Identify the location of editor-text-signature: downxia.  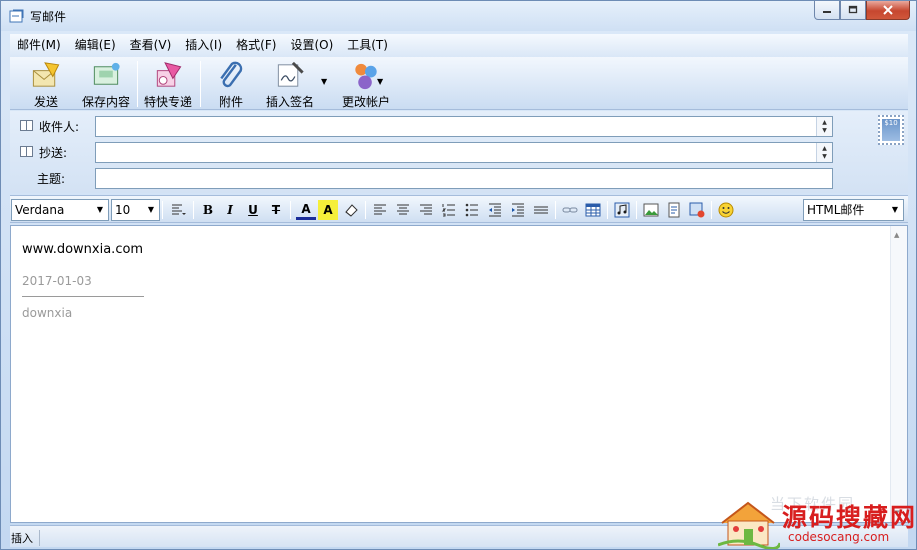
(47, 313).